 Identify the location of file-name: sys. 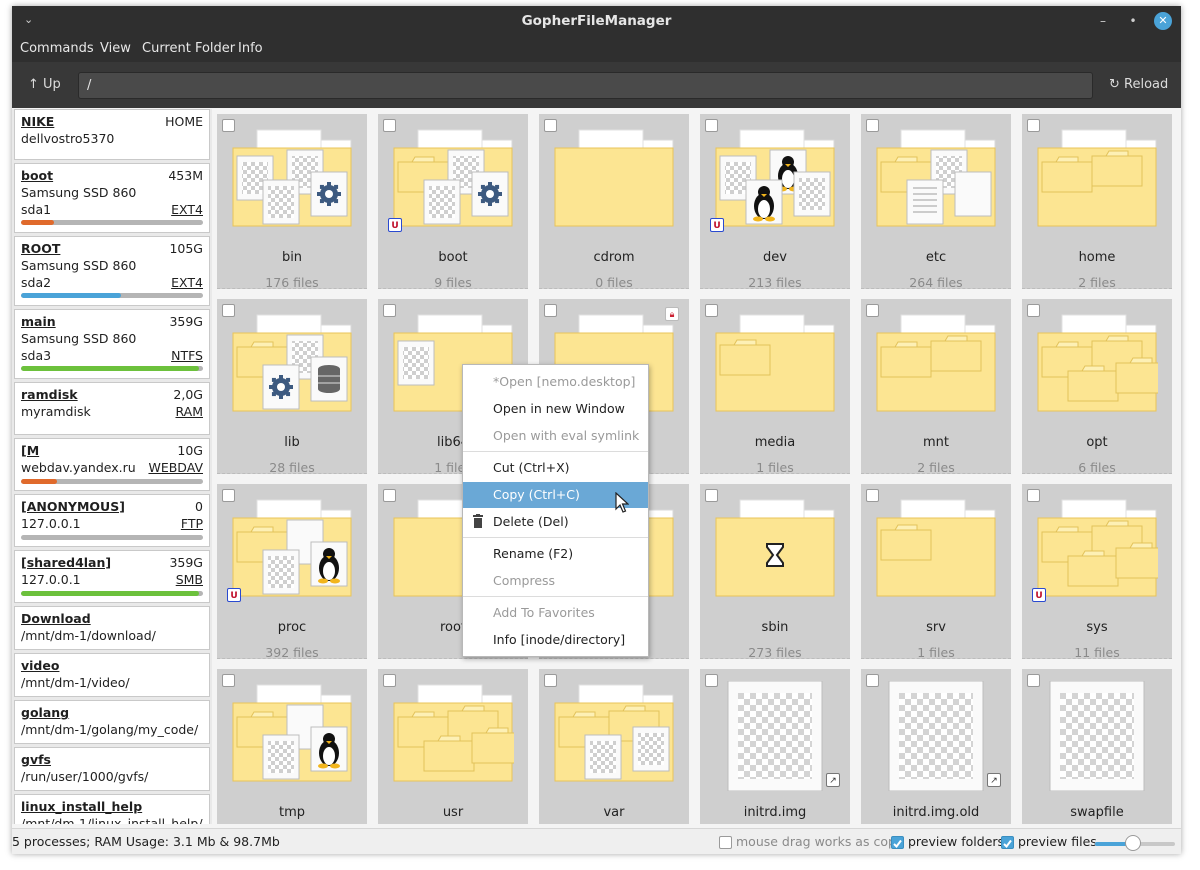
(1097, 627).